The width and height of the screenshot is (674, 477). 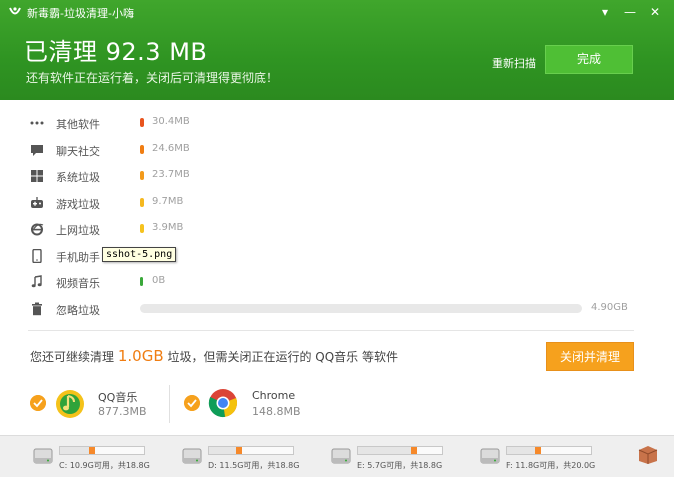 I want to click on filename-tooltip: sshot-5.png, so click(x=139, y=254).